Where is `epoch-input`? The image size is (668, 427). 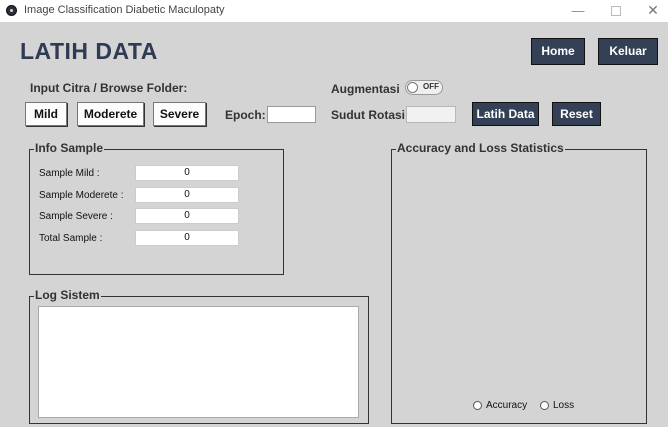
epoch-input is located at coordinates (291, 114).